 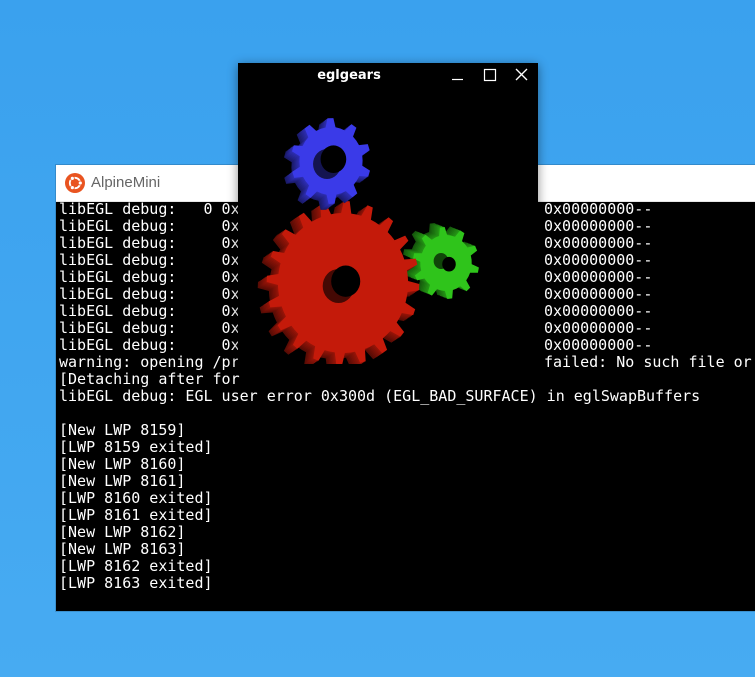 I want to click on terminal-line-text: [LWP 8159 exited], so click(x=136, y=447).